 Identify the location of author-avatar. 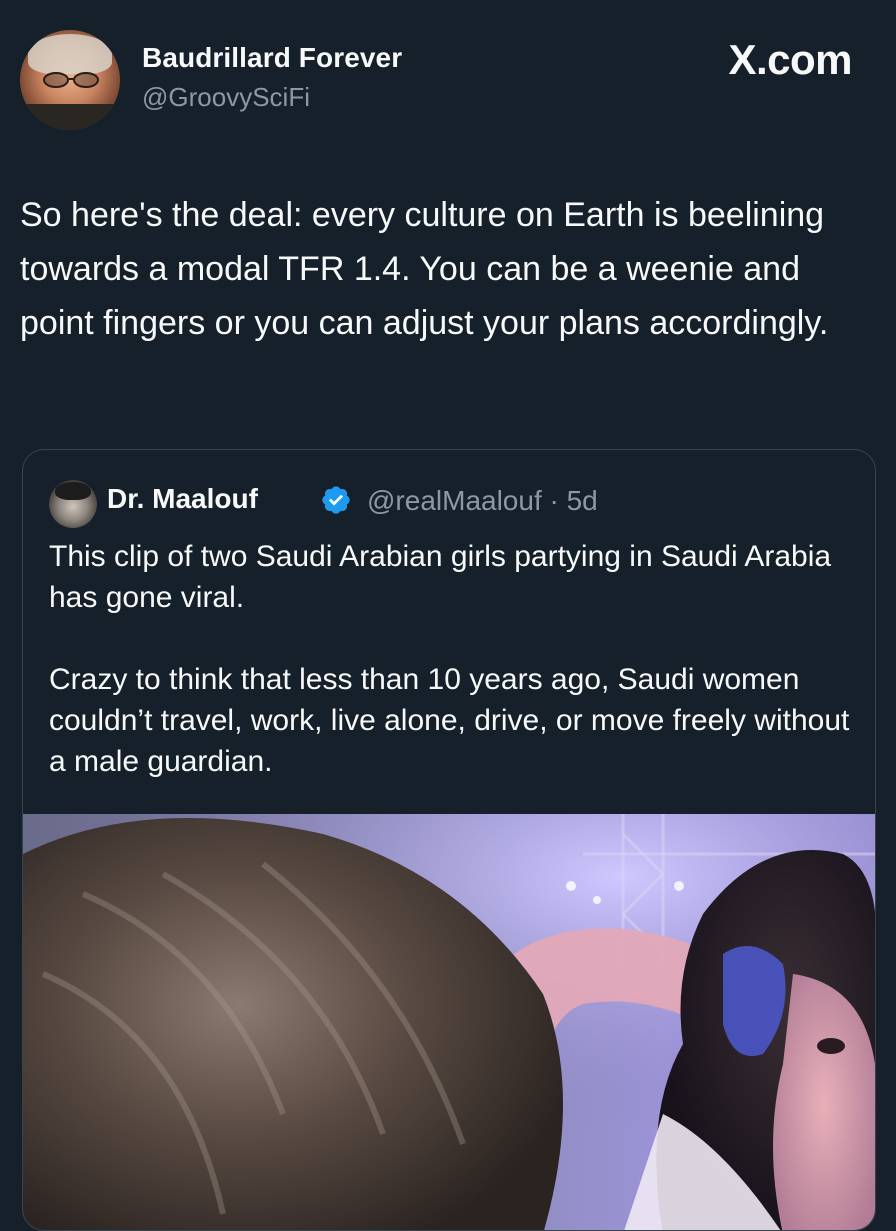
(70, 80).